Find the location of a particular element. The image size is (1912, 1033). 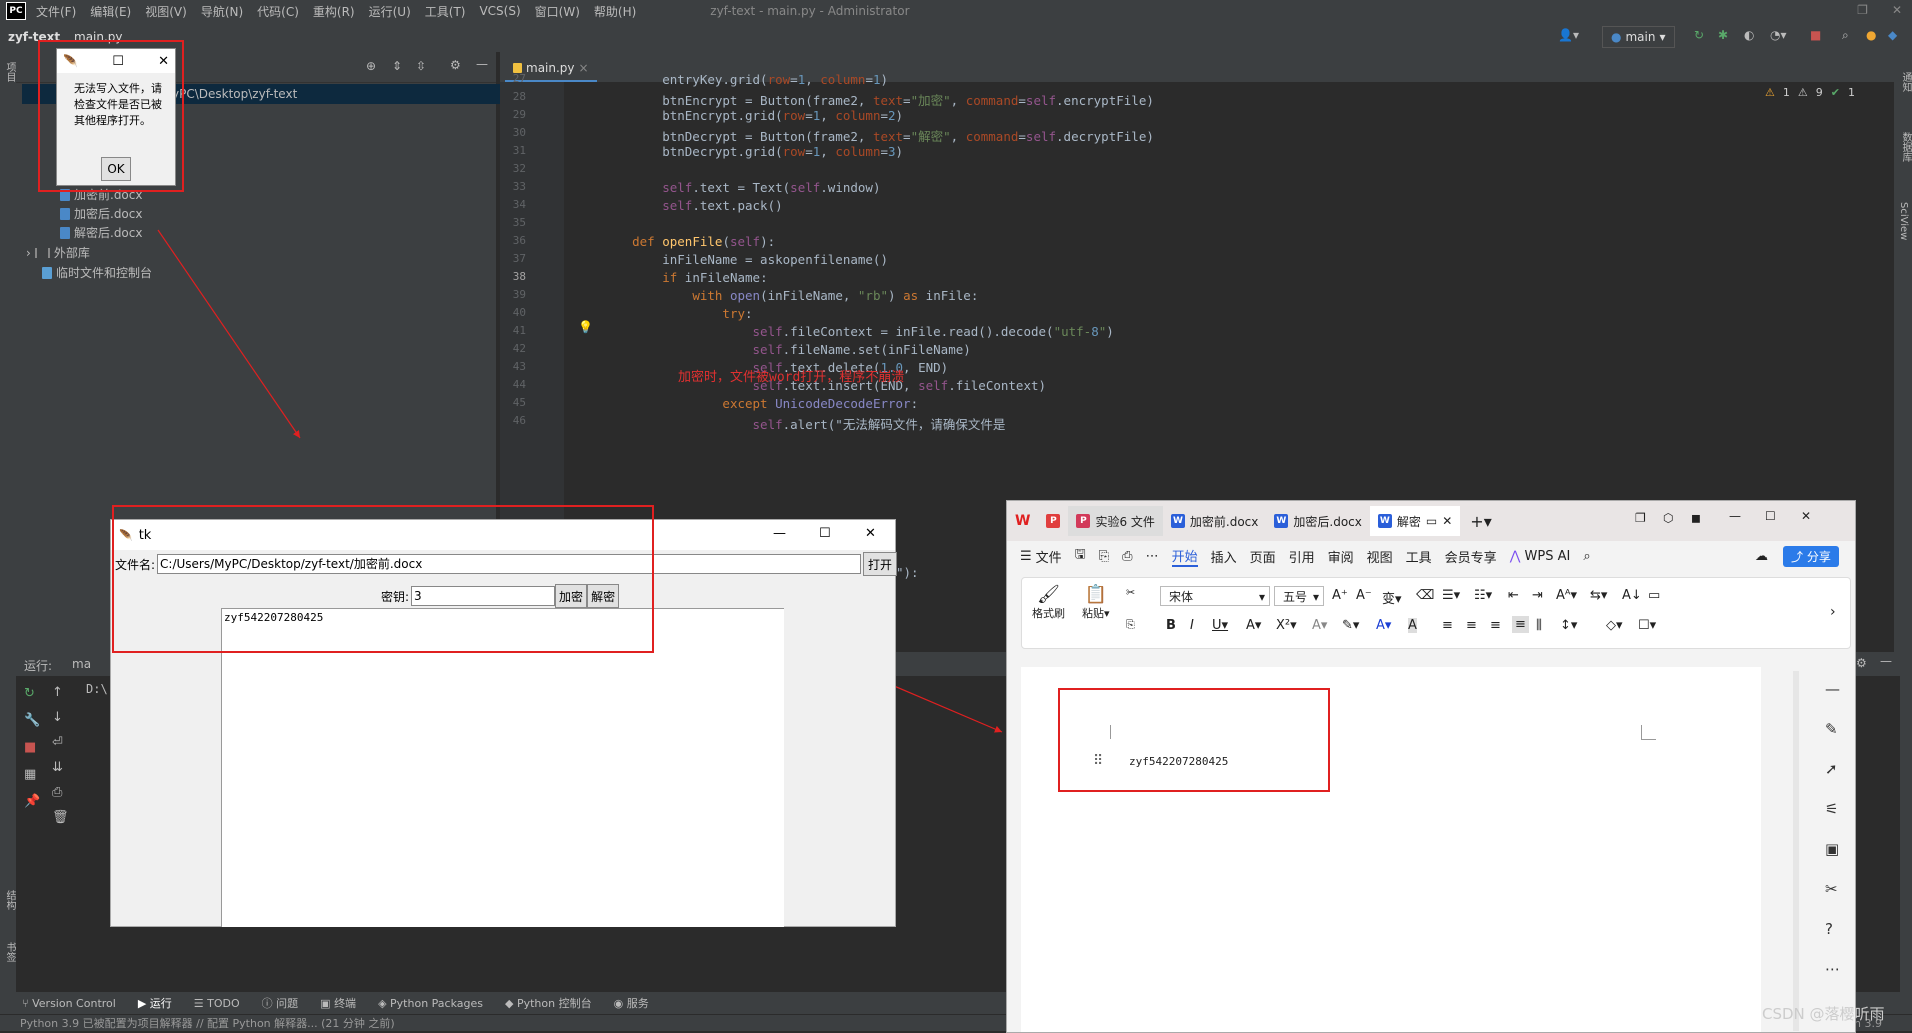

align-left-icon: ≡ is located at coordinates (1447, 625).